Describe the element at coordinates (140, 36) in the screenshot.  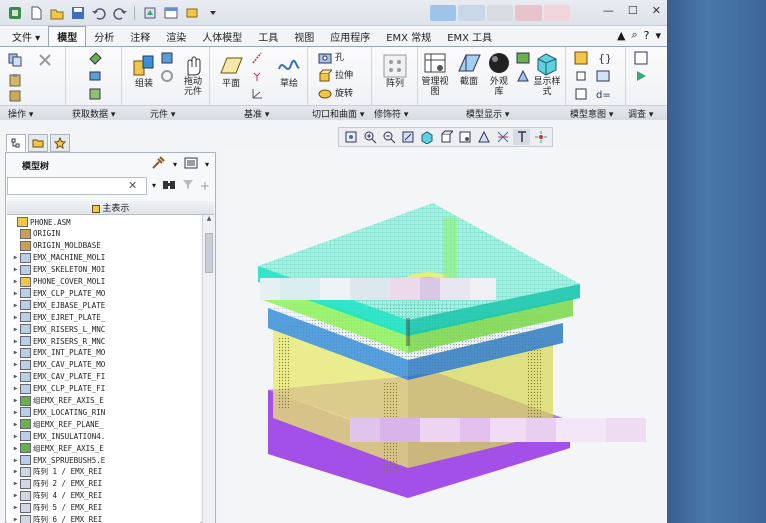
I see `tab-annotate: 注释` at that location.